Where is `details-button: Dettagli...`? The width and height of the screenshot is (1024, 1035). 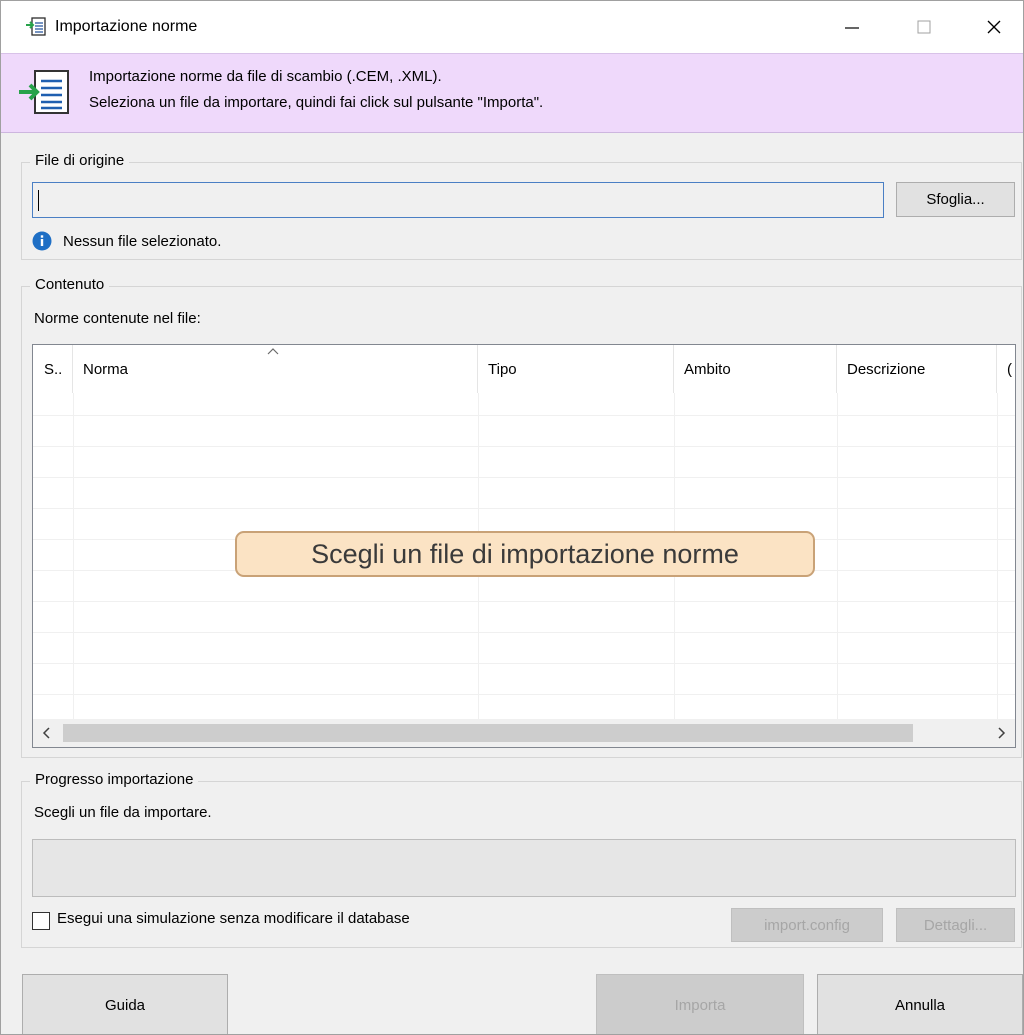
details-button: Dettagli... is located at coordinates (955, 925).